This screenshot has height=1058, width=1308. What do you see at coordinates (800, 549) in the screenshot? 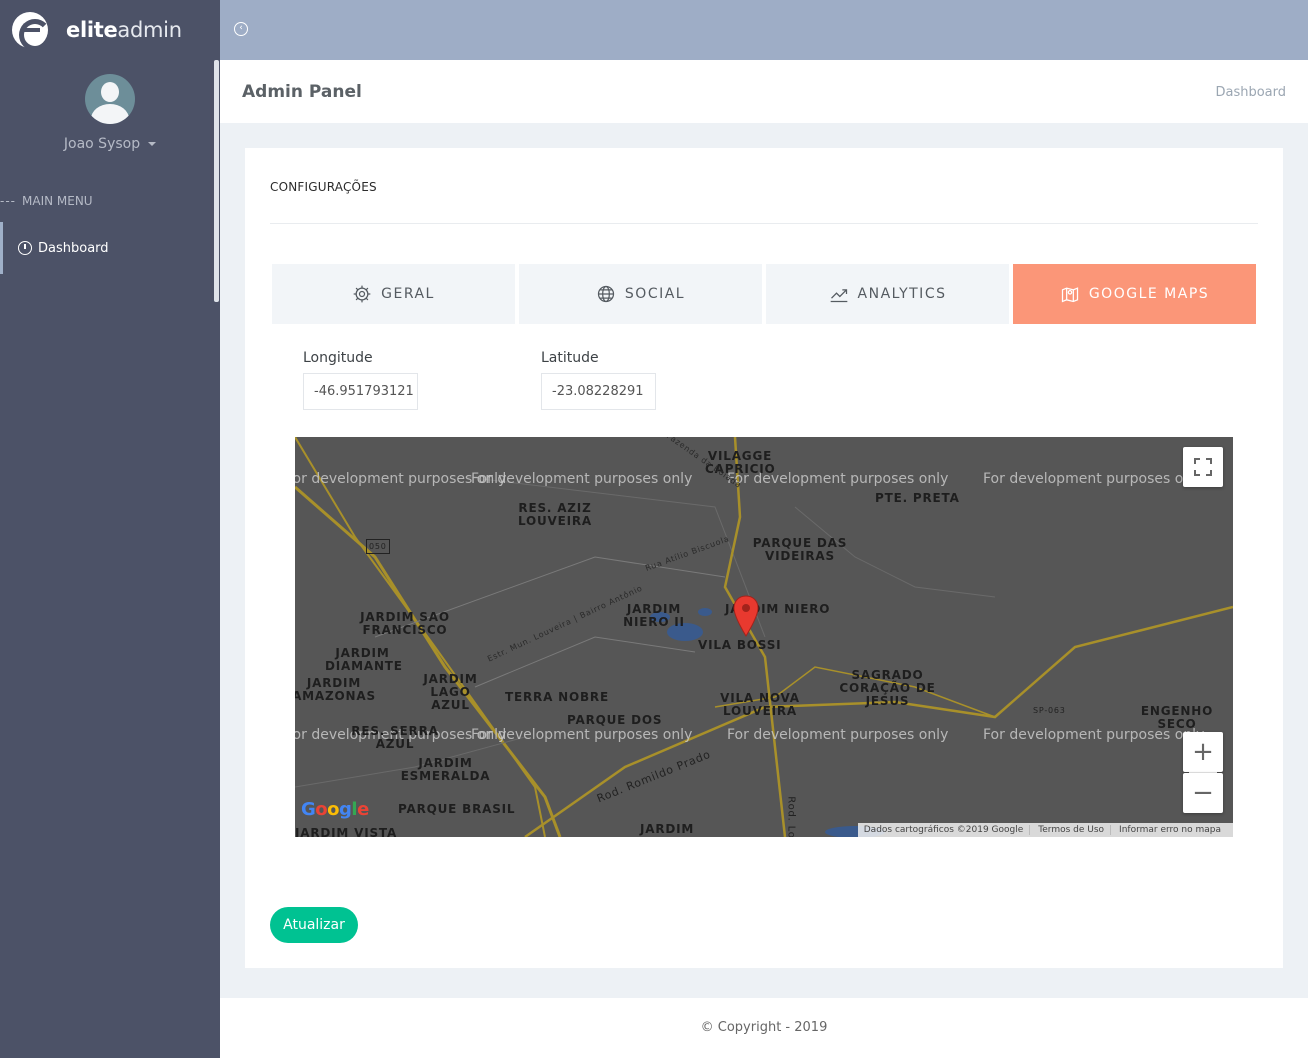
I see `map-place-label: PARQUE DAS VIDEIRAS` at bounding box center [800, 549].